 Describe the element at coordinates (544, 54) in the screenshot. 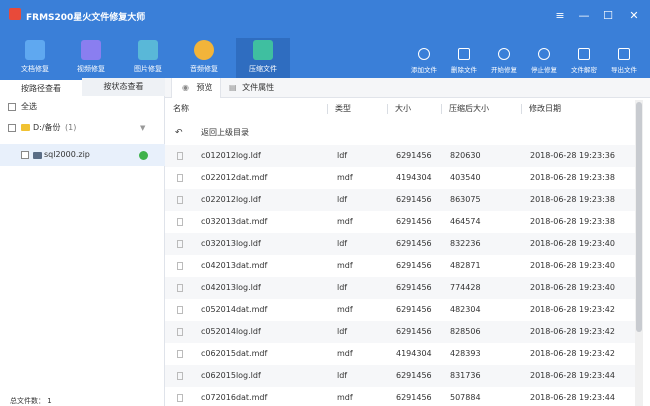

I see `stop-icon` at that location.